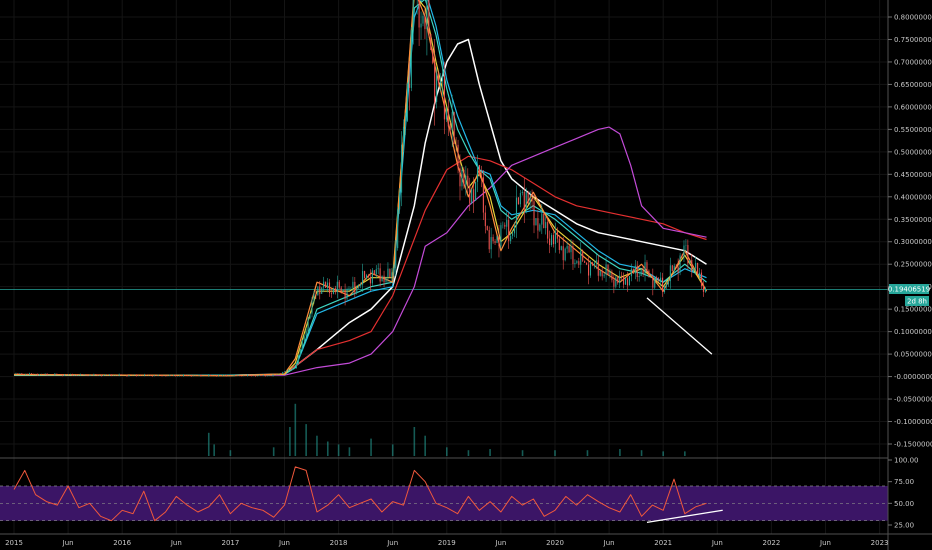 Image resolution: width=932 pixels, height=550 pixels. I want to click on time-axis-label: 2018, so click(339, 543).